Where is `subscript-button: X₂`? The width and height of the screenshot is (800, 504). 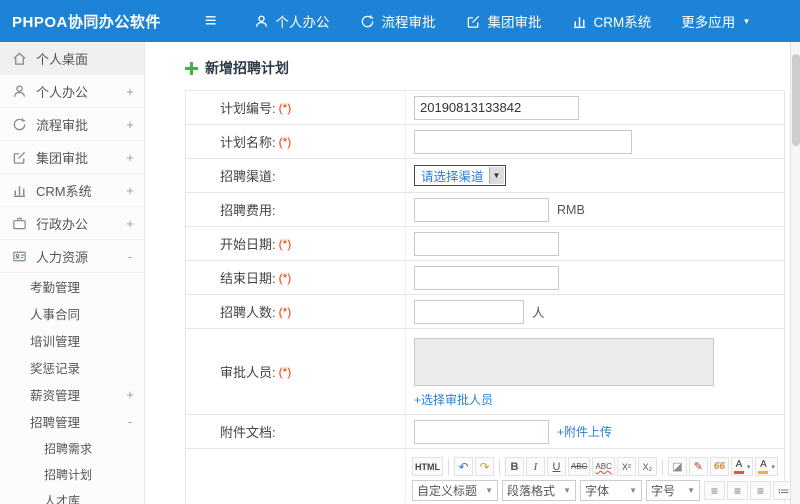 subscript-button: X₂ is located at coordinates (647, 466).